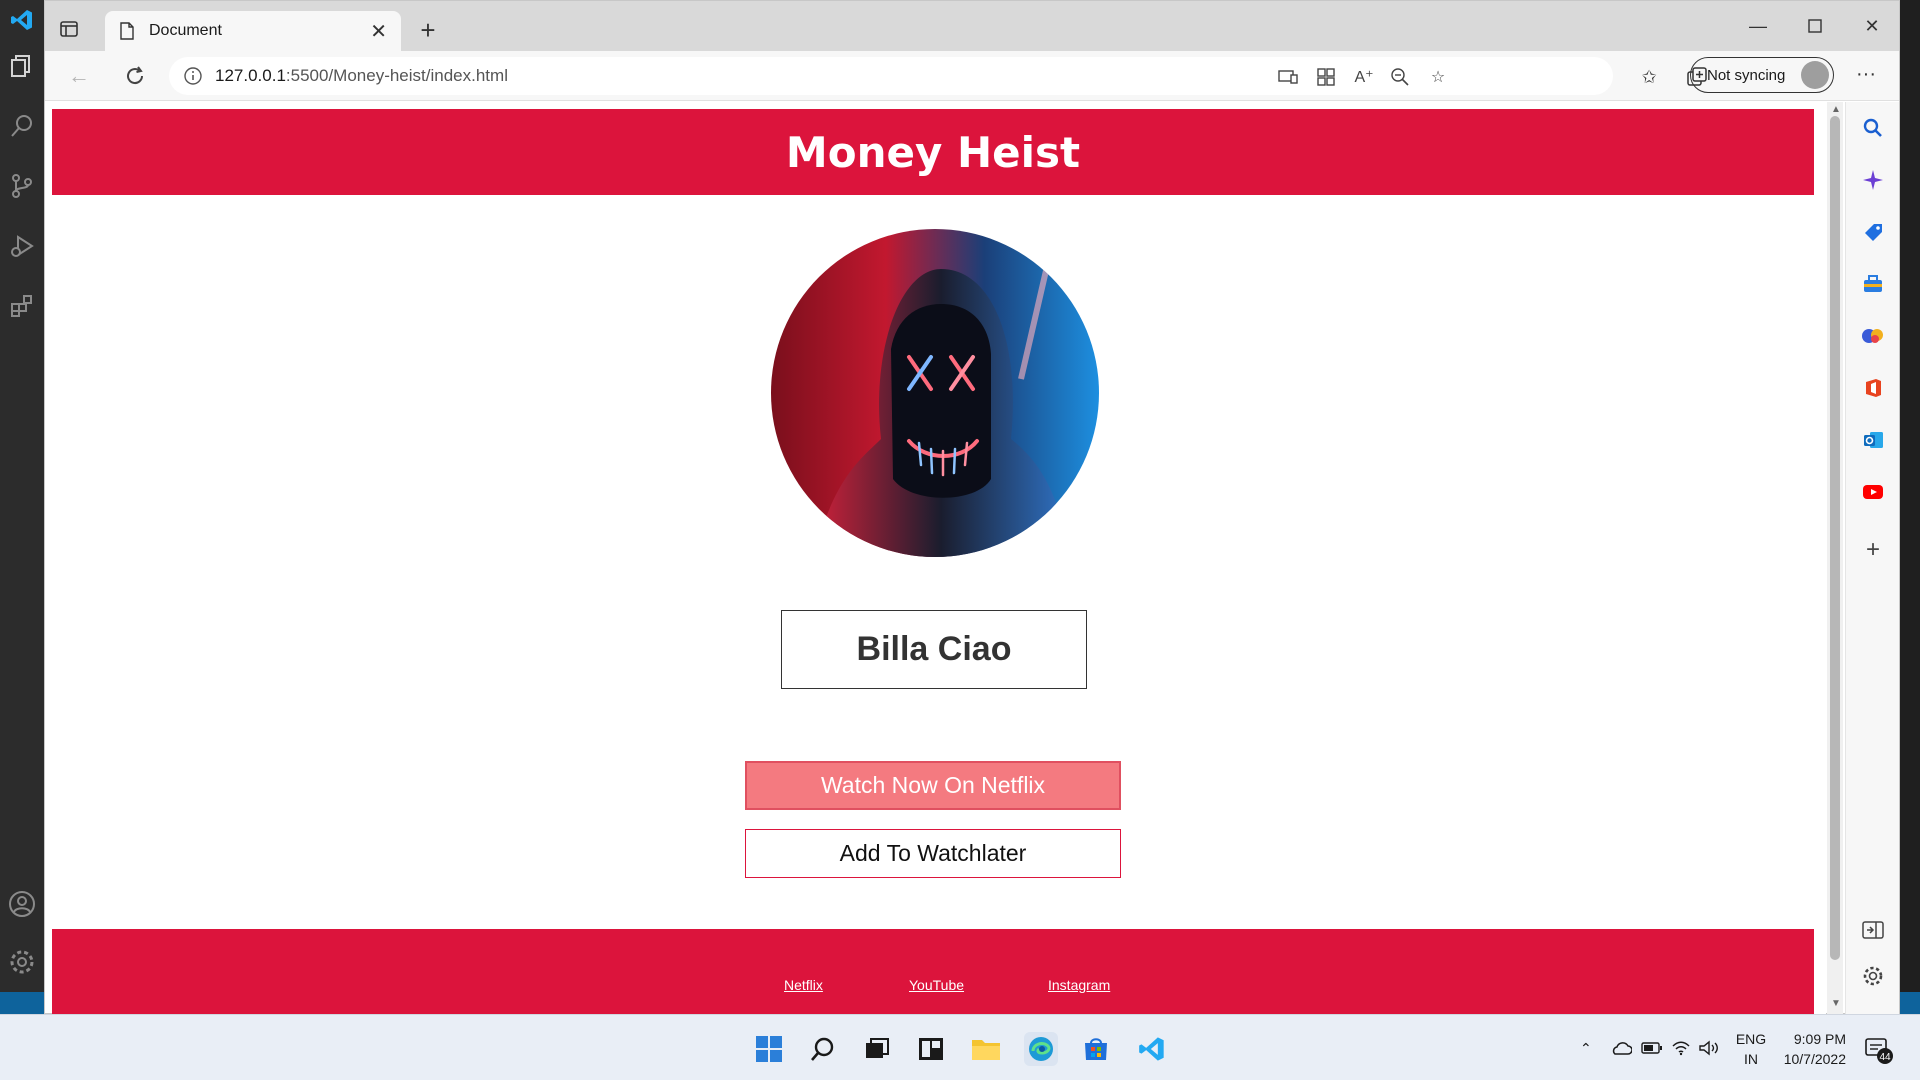 The image size is (1920, 1080). I want to click on tab-document: Document ✕, so click(253, 31).